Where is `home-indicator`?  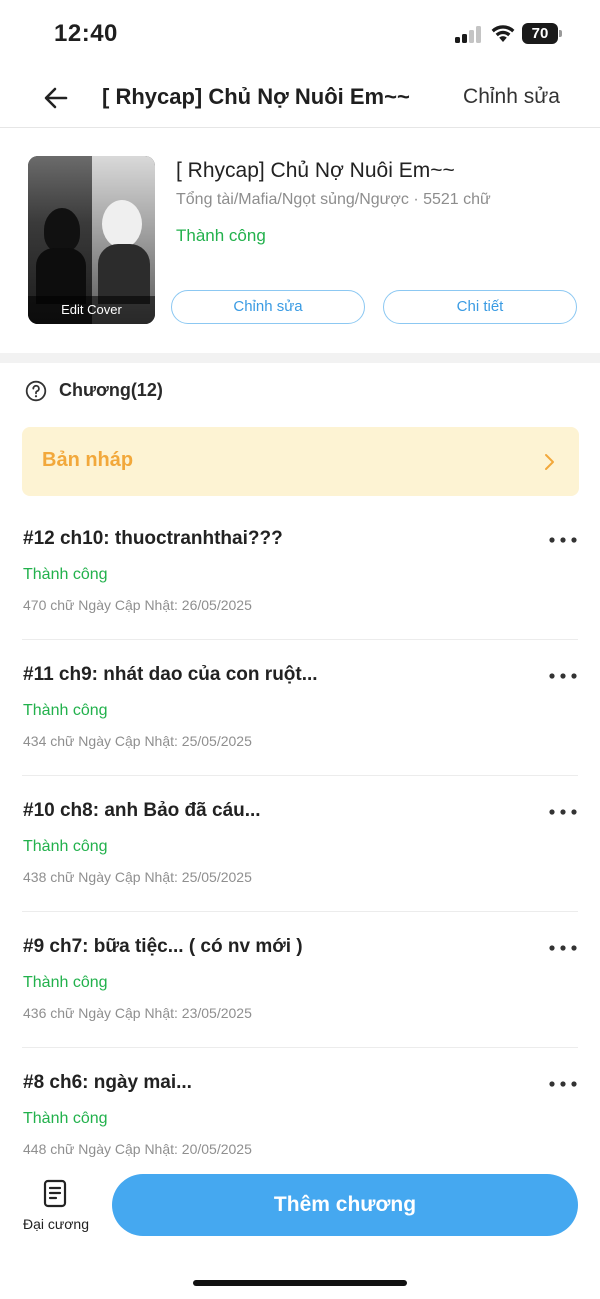 home-indicator is located at coordinates (300, 1283).